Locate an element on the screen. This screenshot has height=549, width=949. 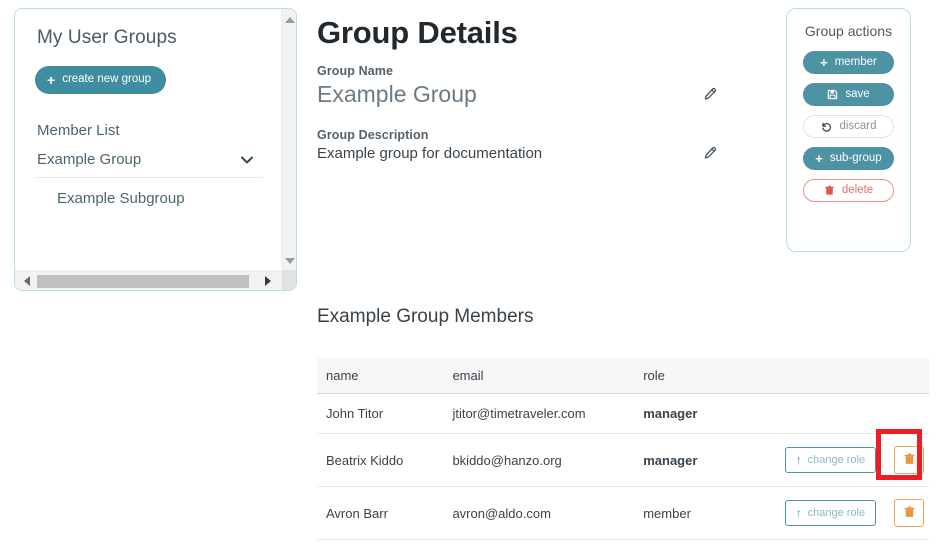
discard-button: discard is located at coordinates (848, 126).